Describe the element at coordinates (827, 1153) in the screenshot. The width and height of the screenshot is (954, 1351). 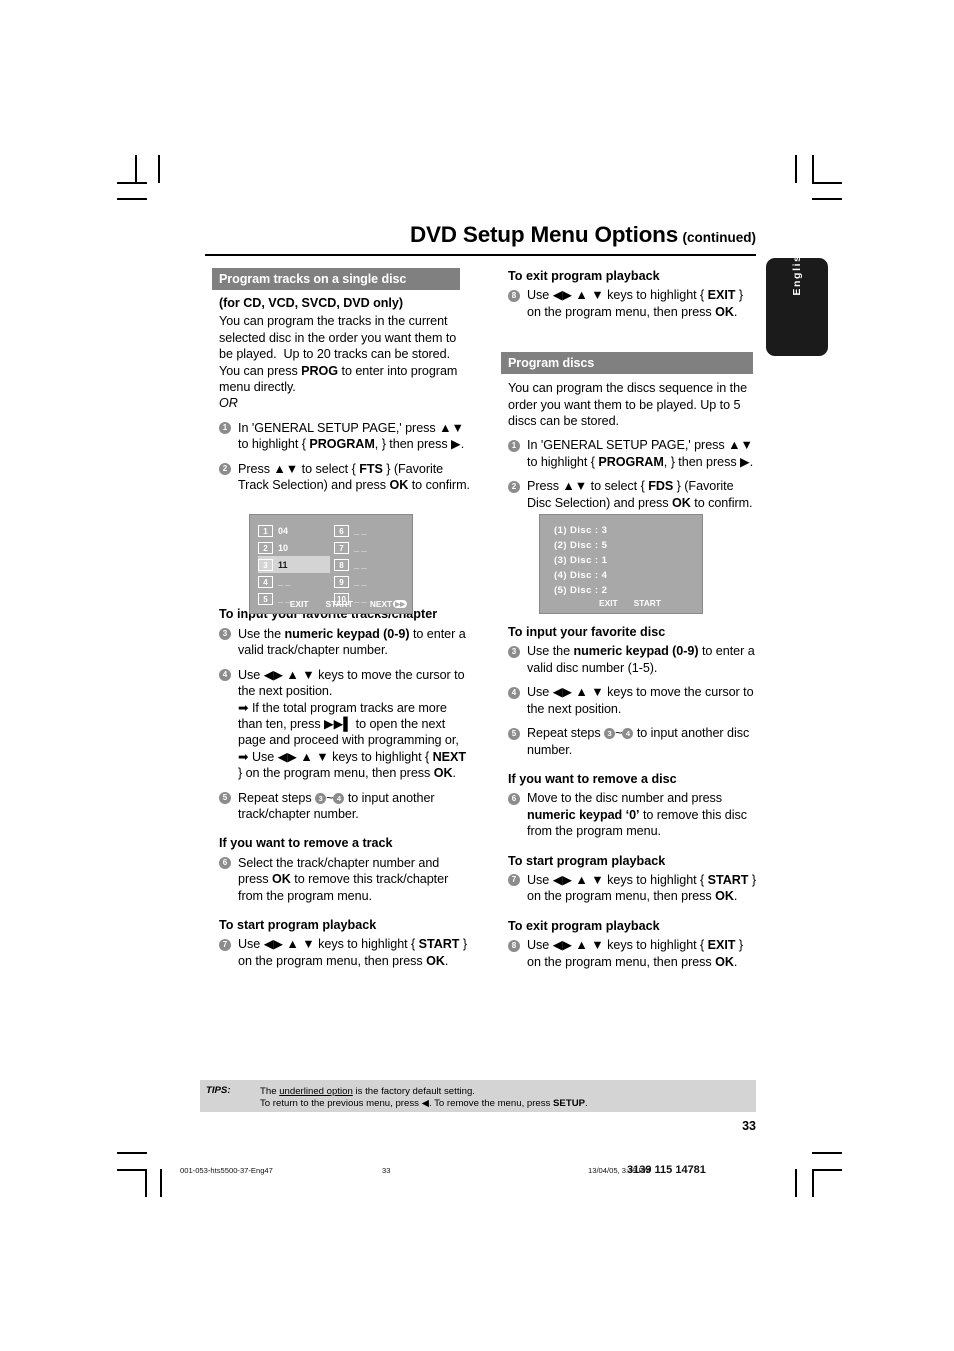
I see `crop-mark-bottom-right-horizontal` at that location.